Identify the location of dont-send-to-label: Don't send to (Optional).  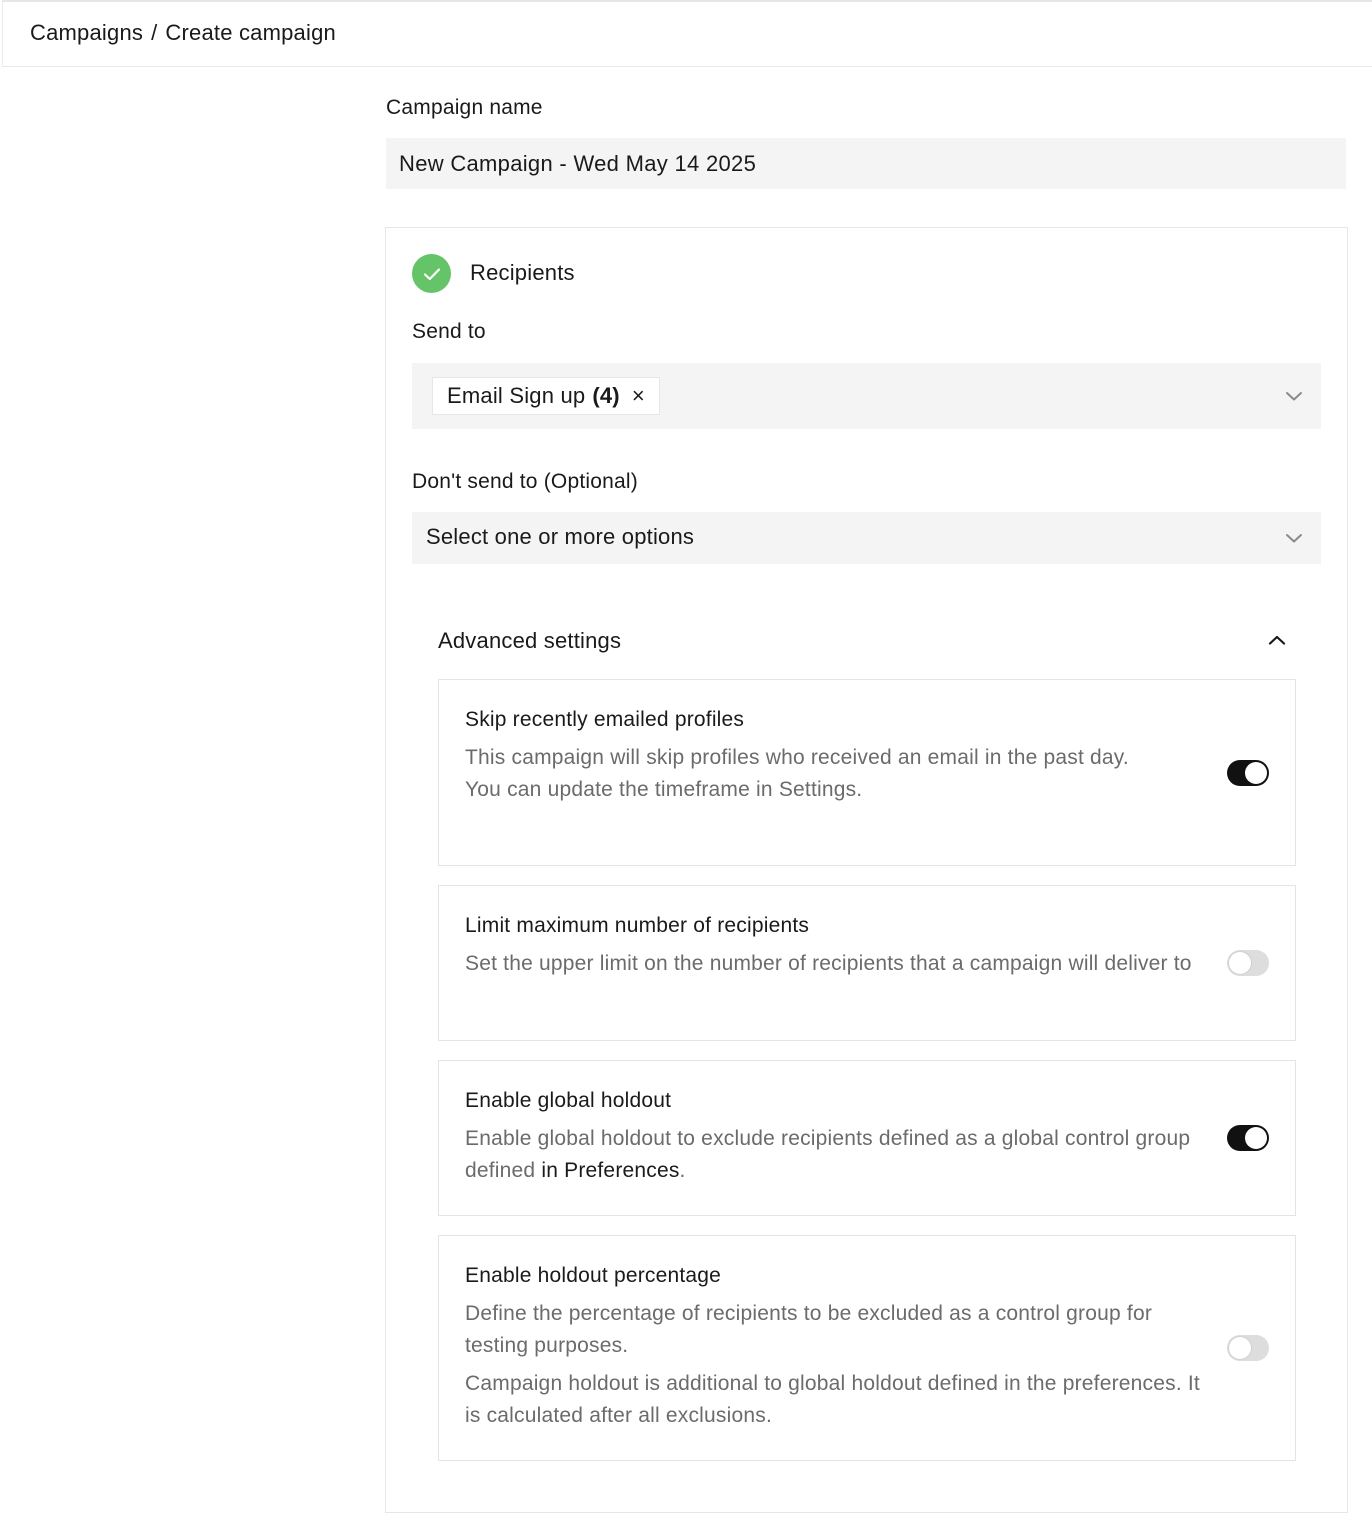
(525, 481).